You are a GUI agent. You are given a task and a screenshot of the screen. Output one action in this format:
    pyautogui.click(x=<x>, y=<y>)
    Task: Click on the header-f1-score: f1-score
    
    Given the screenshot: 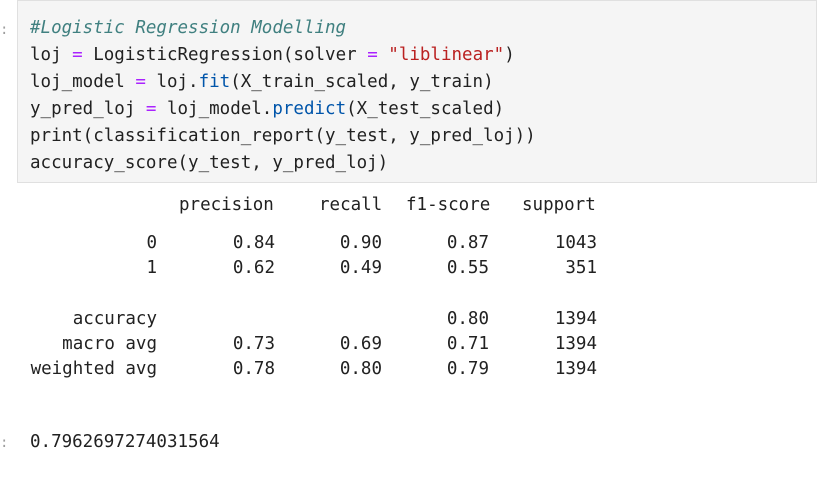 What is the action you would take?
    pyautogui.click(x=448, y=205)
    